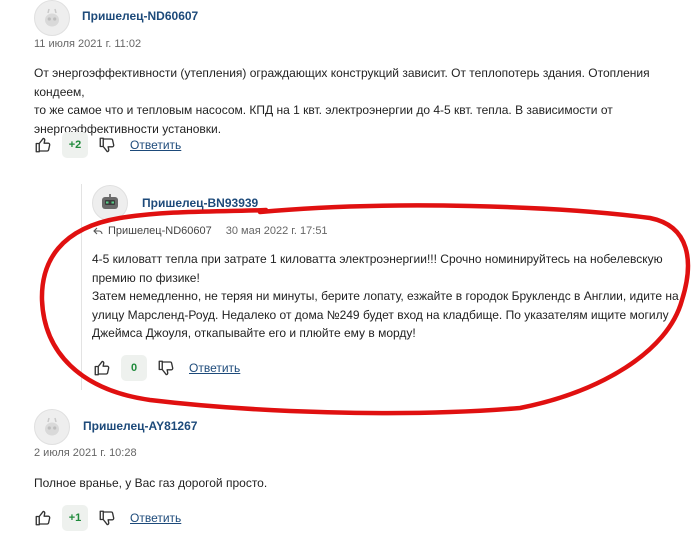  What do you see at coordinates (81, 287) in the screenshot?
I see `thread-line` at bounding box center [81, 287].